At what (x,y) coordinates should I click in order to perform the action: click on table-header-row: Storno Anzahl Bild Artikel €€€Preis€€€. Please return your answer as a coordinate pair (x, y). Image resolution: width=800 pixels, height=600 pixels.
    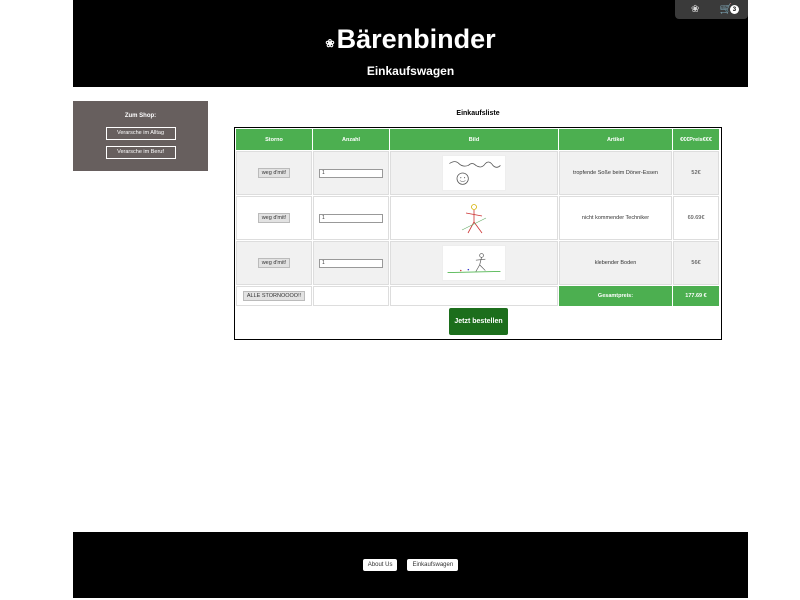
    Looking at the image, I should click on (477, 139).